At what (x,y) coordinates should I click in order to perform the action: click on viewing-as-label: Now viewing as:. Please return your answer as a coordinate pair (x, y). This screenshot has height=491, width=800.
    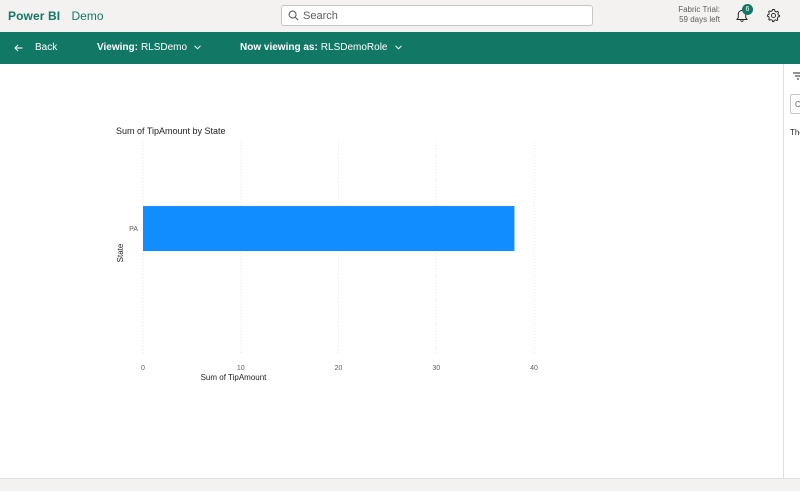
    Looking at the image, I should click on (279, 47).